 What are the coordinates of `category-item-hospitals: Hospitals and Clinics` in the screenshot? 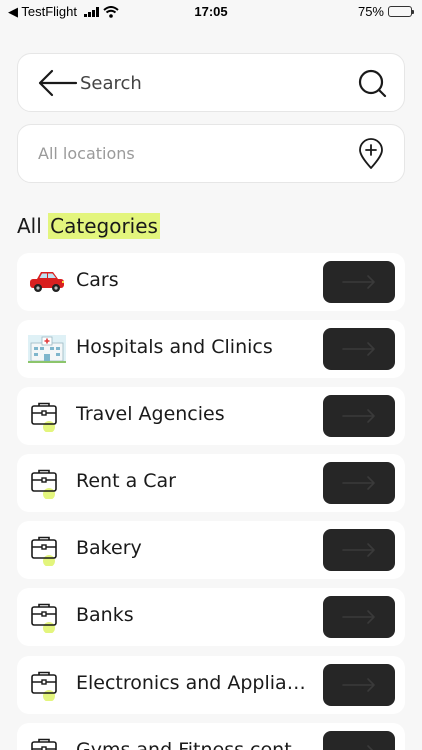 It's located at (211, 349).